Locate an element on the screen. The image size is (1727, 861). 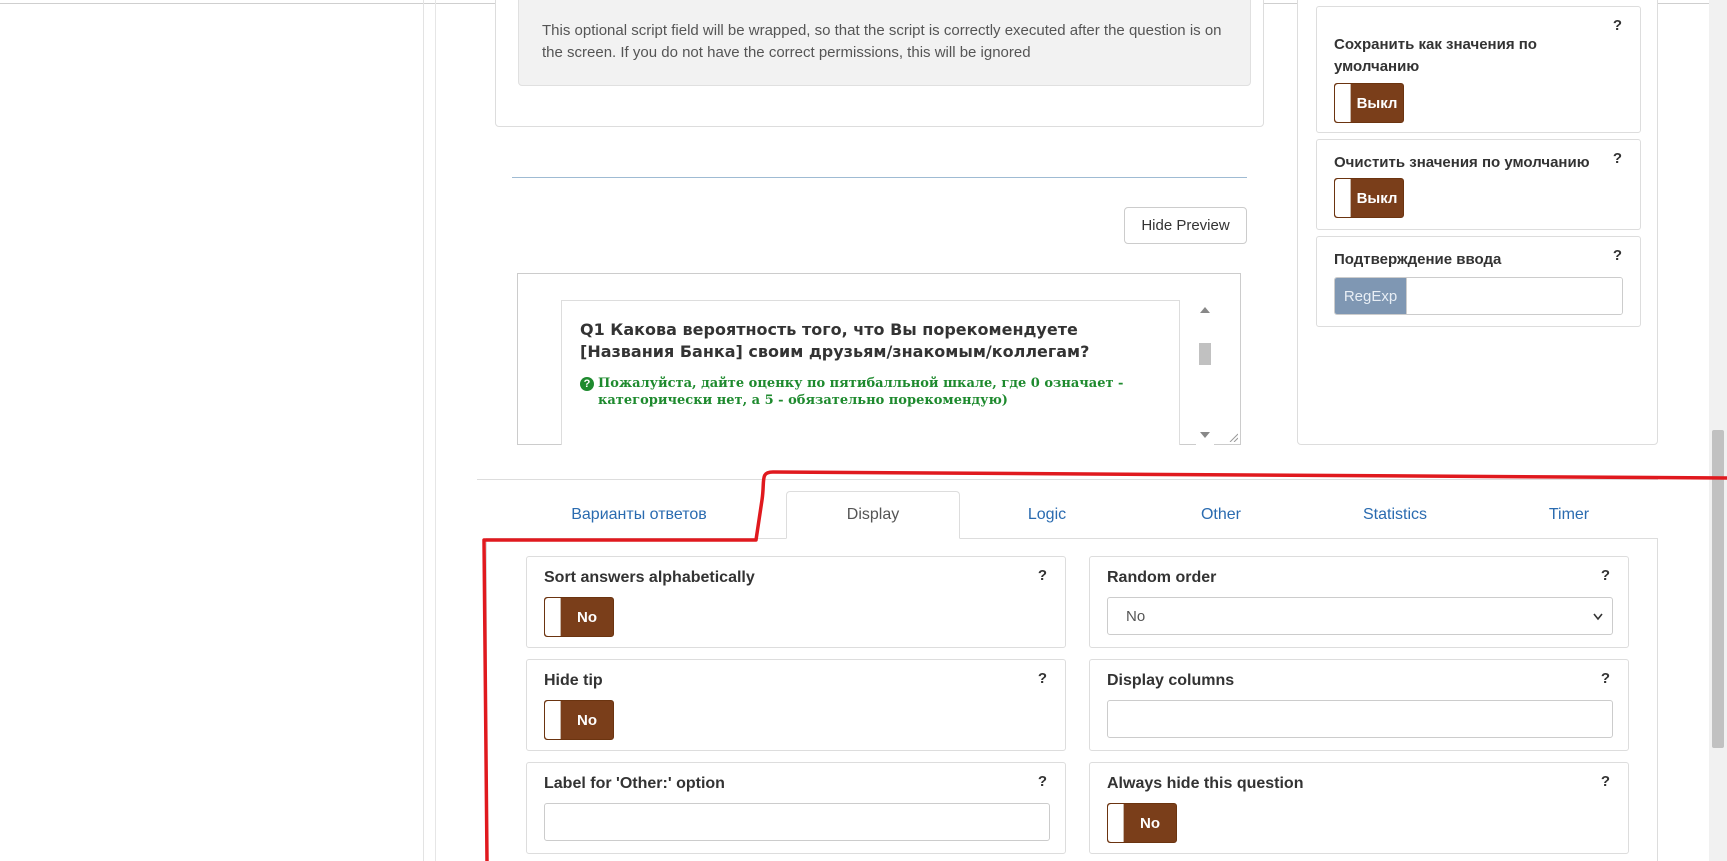
other-label-input is located at coordinates (797, 822).